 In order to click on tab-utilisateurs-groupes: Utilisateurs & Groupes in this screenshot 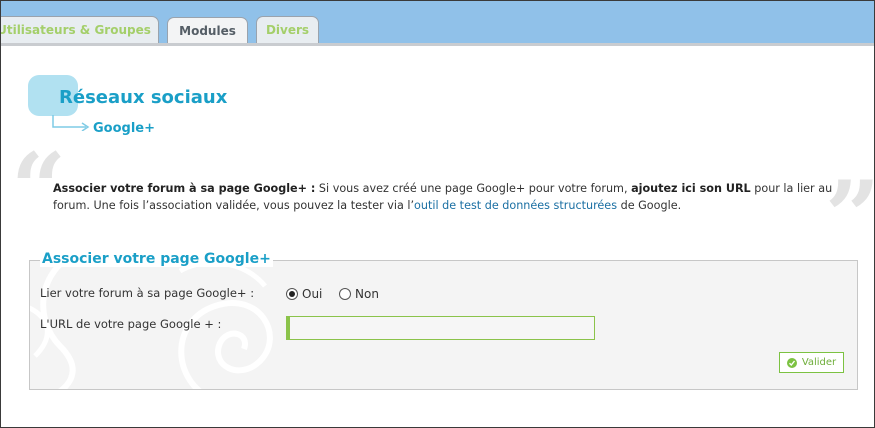, I will do `click(79, 30)`.